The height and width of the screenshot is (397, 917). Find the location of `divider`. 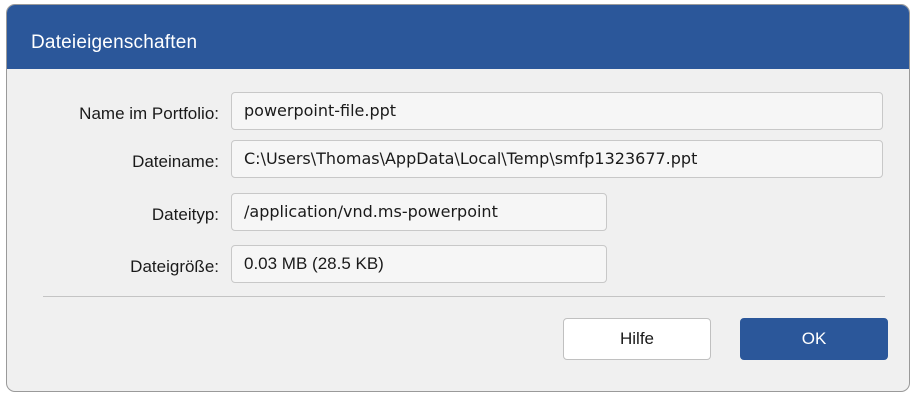

divider is located at coordinates (464, 296).